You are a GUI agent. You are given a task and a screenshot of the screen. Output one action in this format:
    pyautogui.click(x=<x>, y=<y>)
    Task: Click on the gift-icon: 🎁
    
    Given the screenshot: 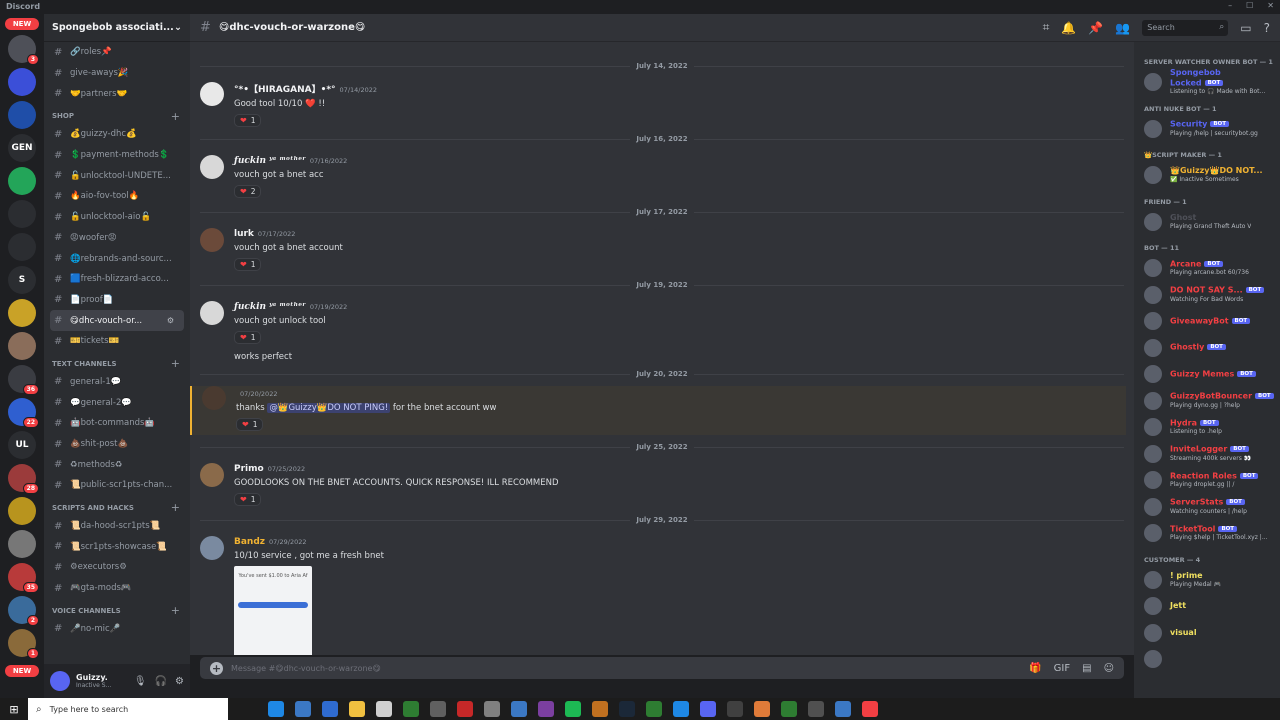 What is the action you would take?
    pyautogui.click(x=1035, y=668)
    